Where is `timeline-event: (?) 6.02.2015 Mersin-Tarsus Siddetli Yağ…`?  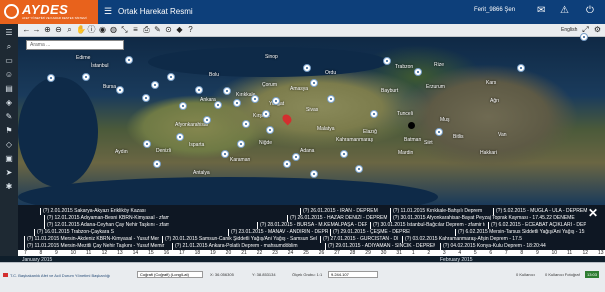
timeline-event: (?) 6.02.2015 Mersin-Tarsus Siddetli Yağ… is located at coordinates (520, 232).